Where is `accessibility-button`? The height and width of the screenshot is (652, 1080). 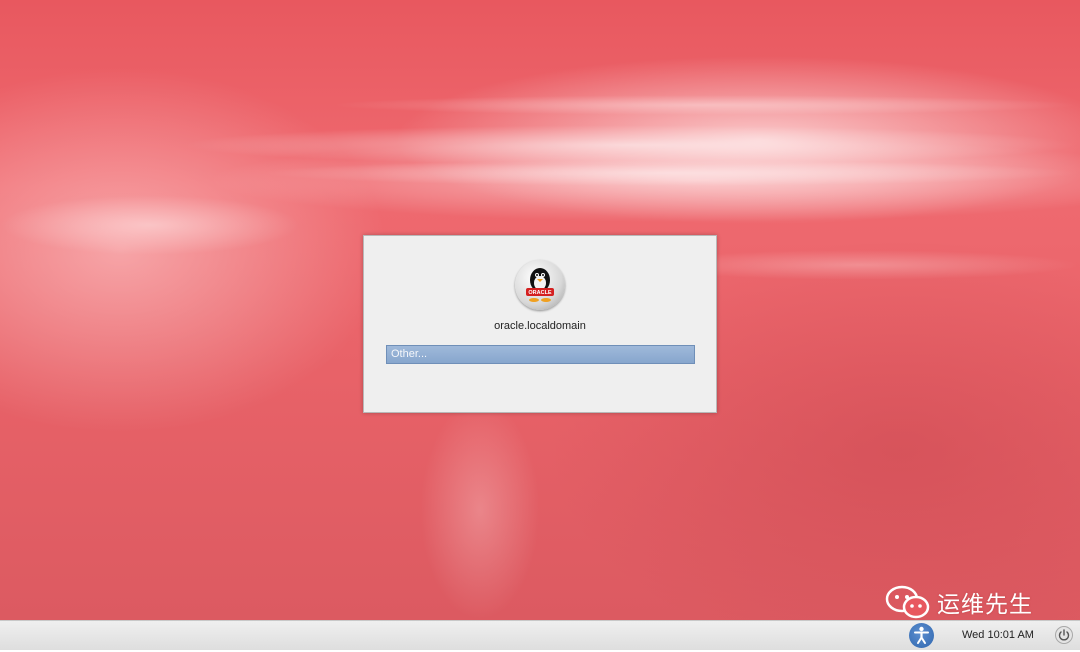
accessibility-button is located at coordinates (921, 635).